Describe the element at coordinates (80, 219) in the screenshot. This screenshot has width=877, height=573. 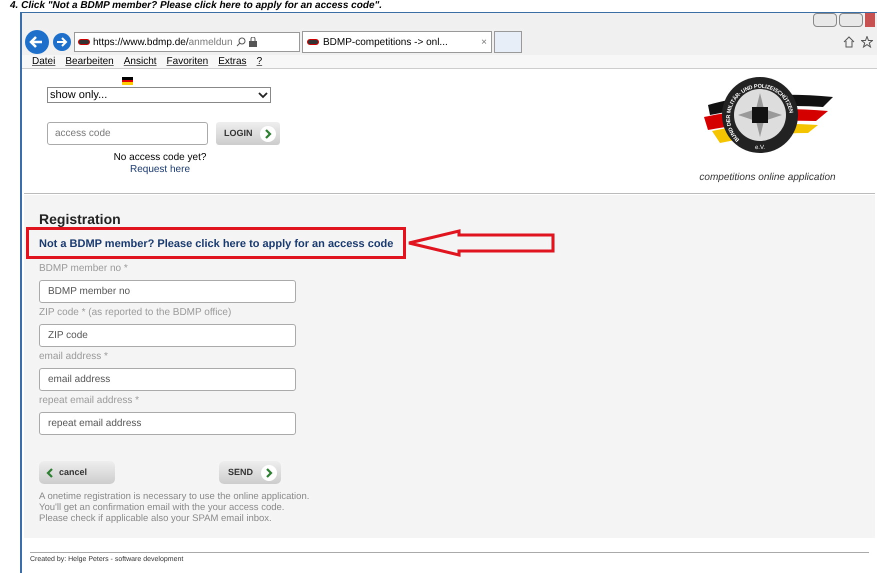
I see `registration-heading: Registration` at that location.